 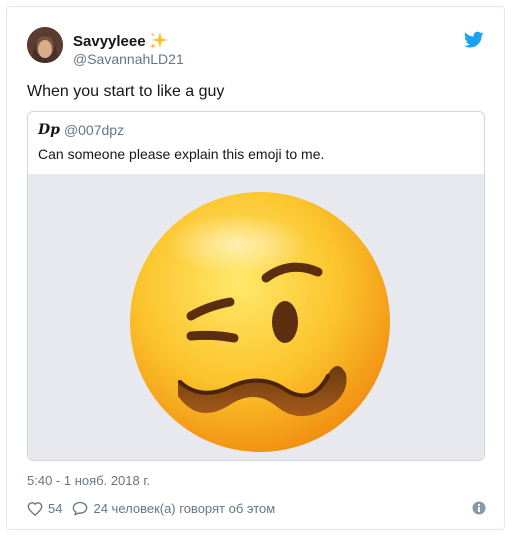 What do you see at coordinates (88, 480) in the screenshot?
I see `tweet-timestamp: 5:40 - 1 нояб. 2018 г.` at bounding box center [88, 480].